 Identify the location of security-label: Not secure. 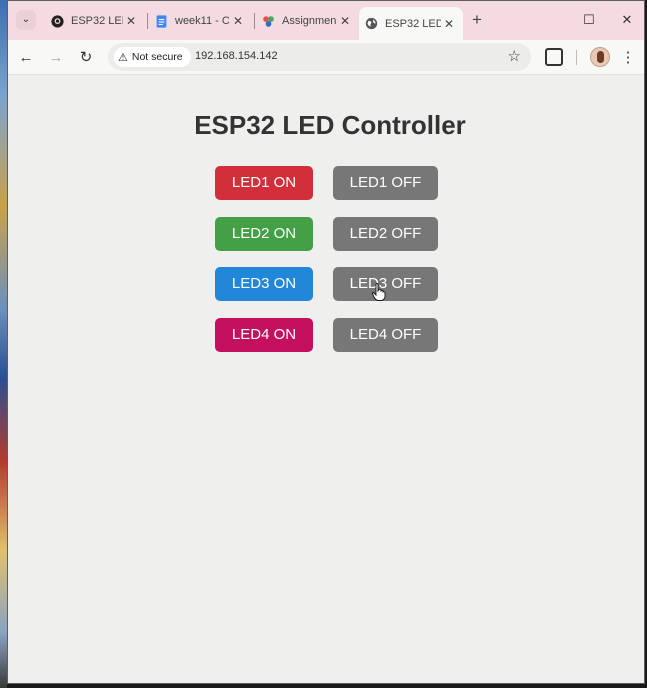
(157, 57).